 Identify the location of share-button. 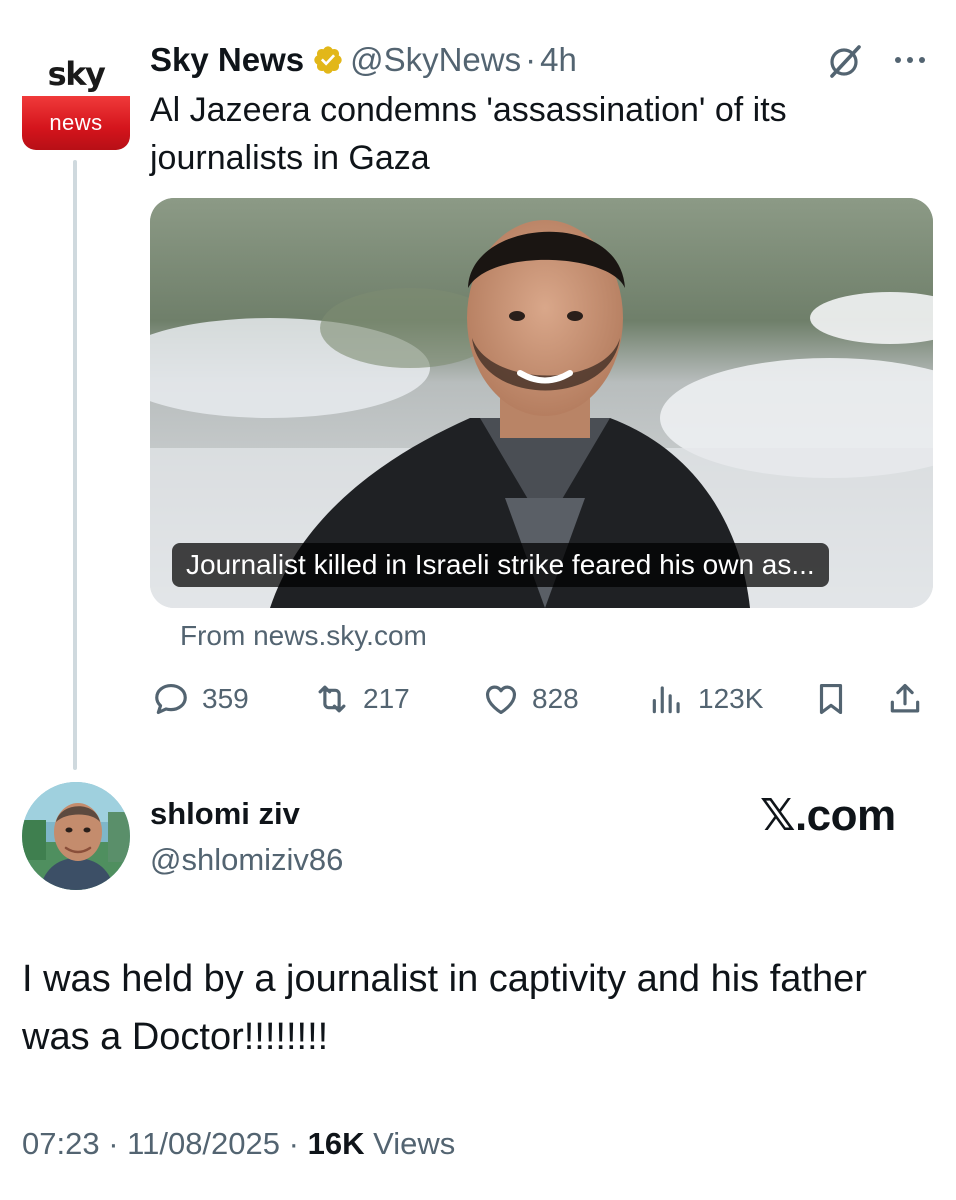
(905, 699).